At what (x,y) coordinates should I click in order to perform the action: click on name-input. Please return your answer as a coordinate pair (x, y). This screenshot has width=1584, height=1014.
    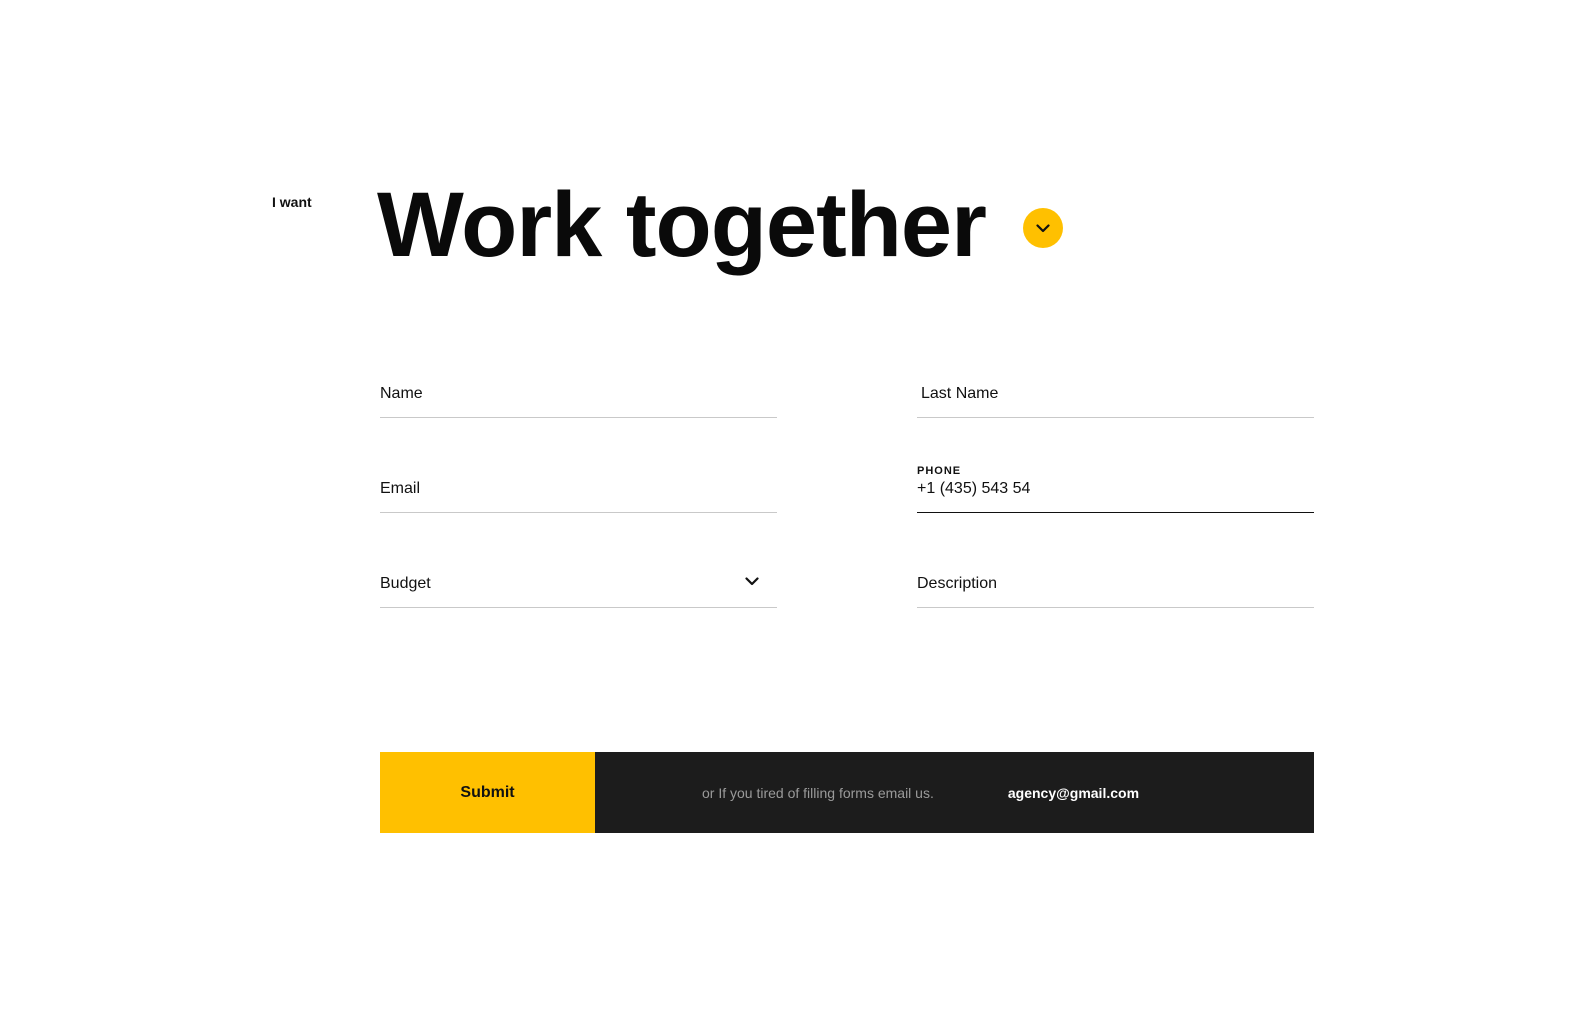
    Looking at the image, I should click on (578, 394).